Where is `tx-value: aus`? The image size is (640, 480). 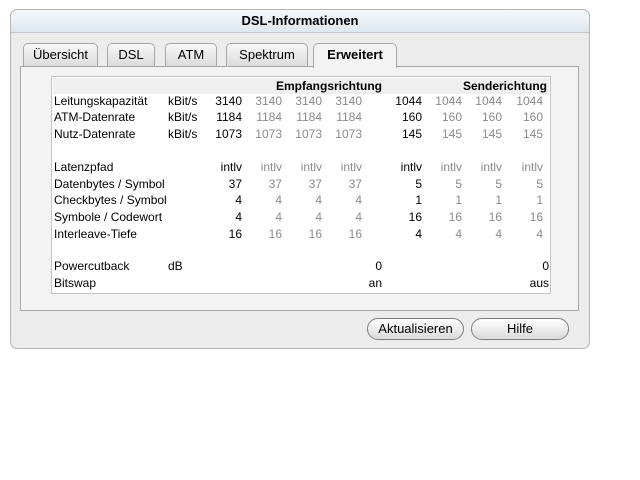
tx-value: aus is located at coordinates (539, 283).